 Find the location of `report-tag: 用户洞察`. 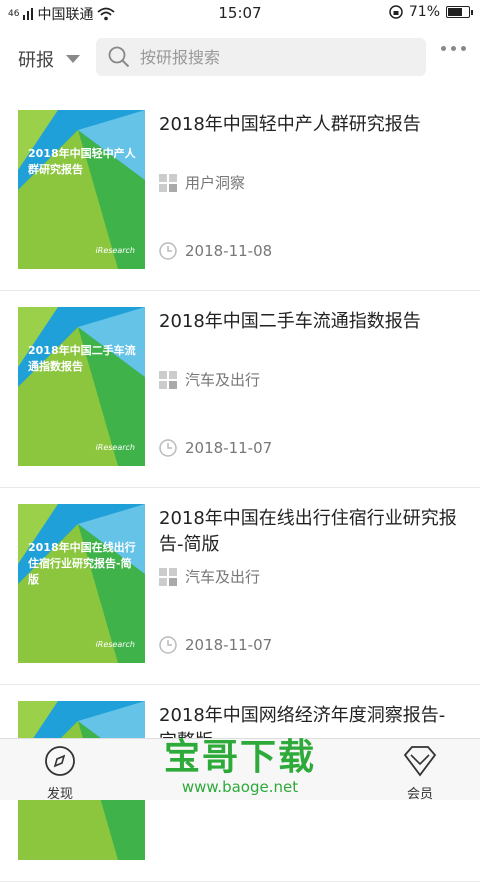

report-tag: 用户洞察 is located at coordinates (202, 182).